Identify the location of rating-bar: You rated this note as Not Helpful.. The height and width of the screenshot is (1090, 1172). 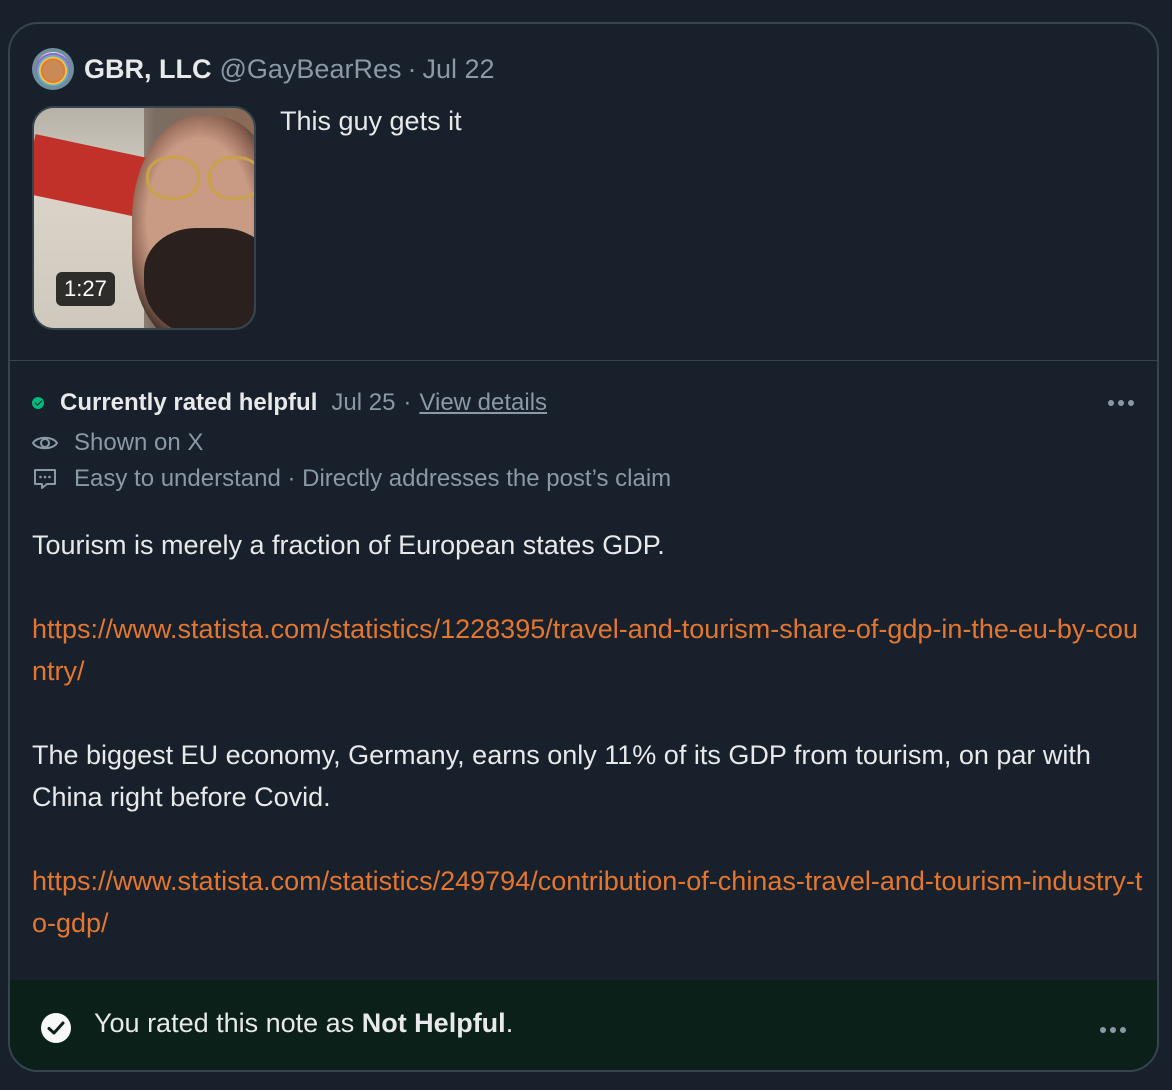
(583, 1025).